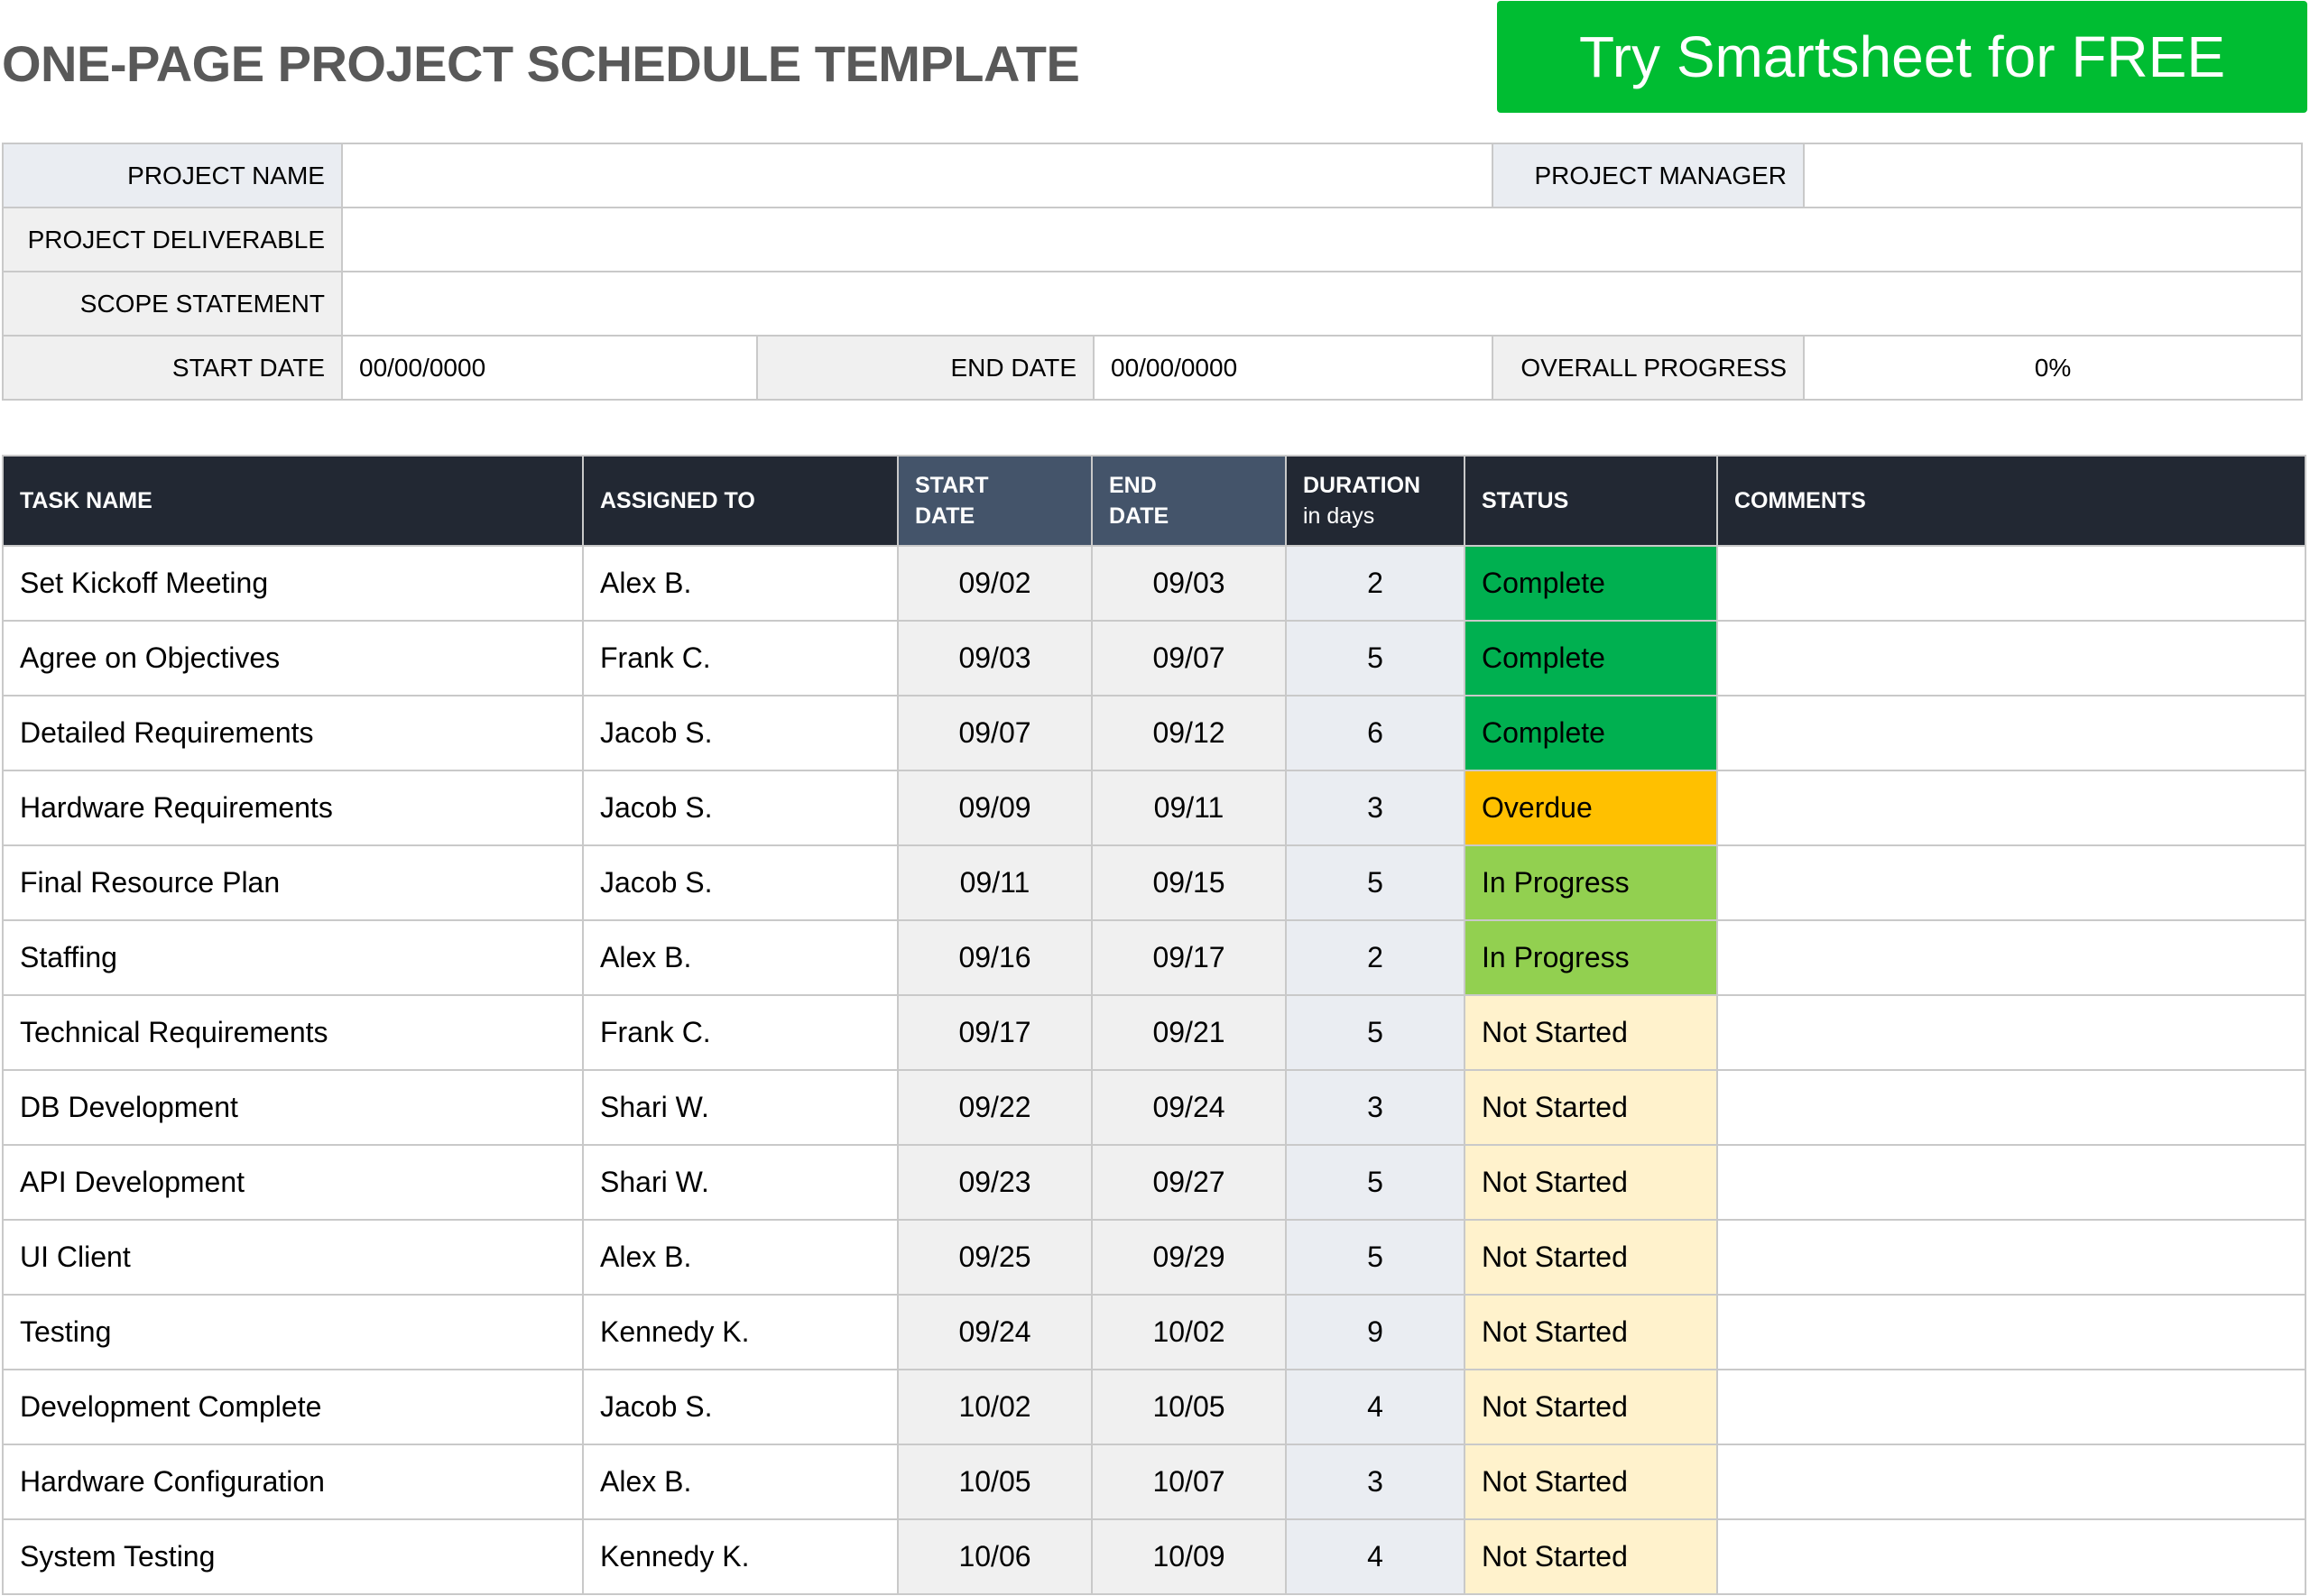  I want to click on duration-cell: 2, so click(1375, 583).